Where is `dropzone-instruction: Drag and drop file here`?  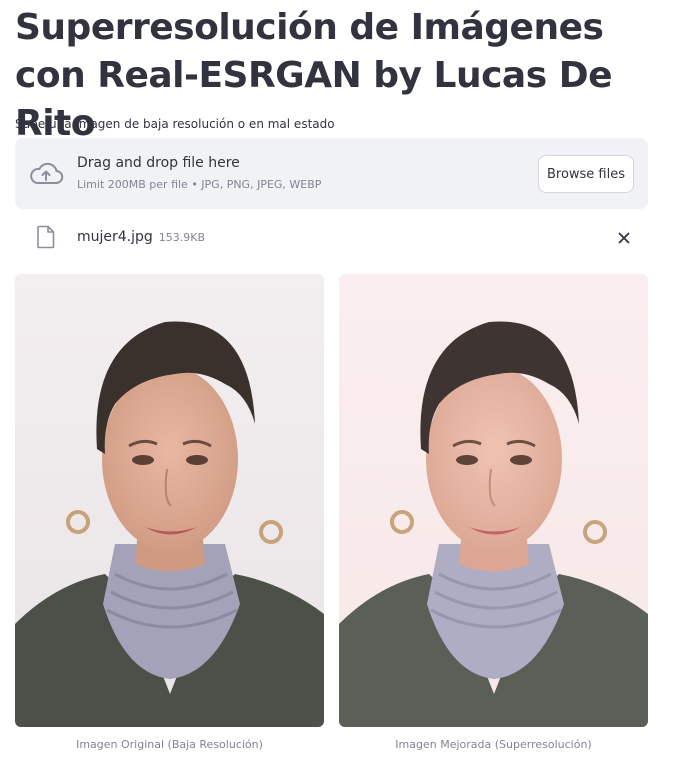 dropzone-instruction: Drag and drop file here is located at coordinates (158, 163).